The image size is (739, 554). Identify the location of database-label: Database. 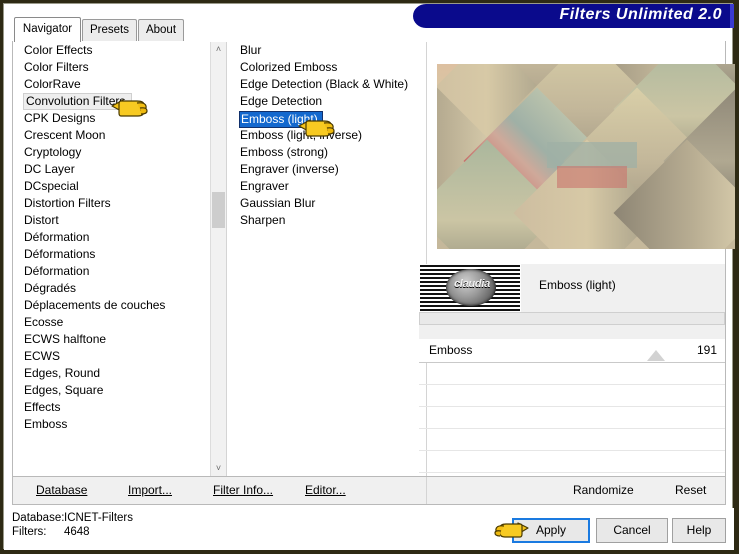
(62, 490).